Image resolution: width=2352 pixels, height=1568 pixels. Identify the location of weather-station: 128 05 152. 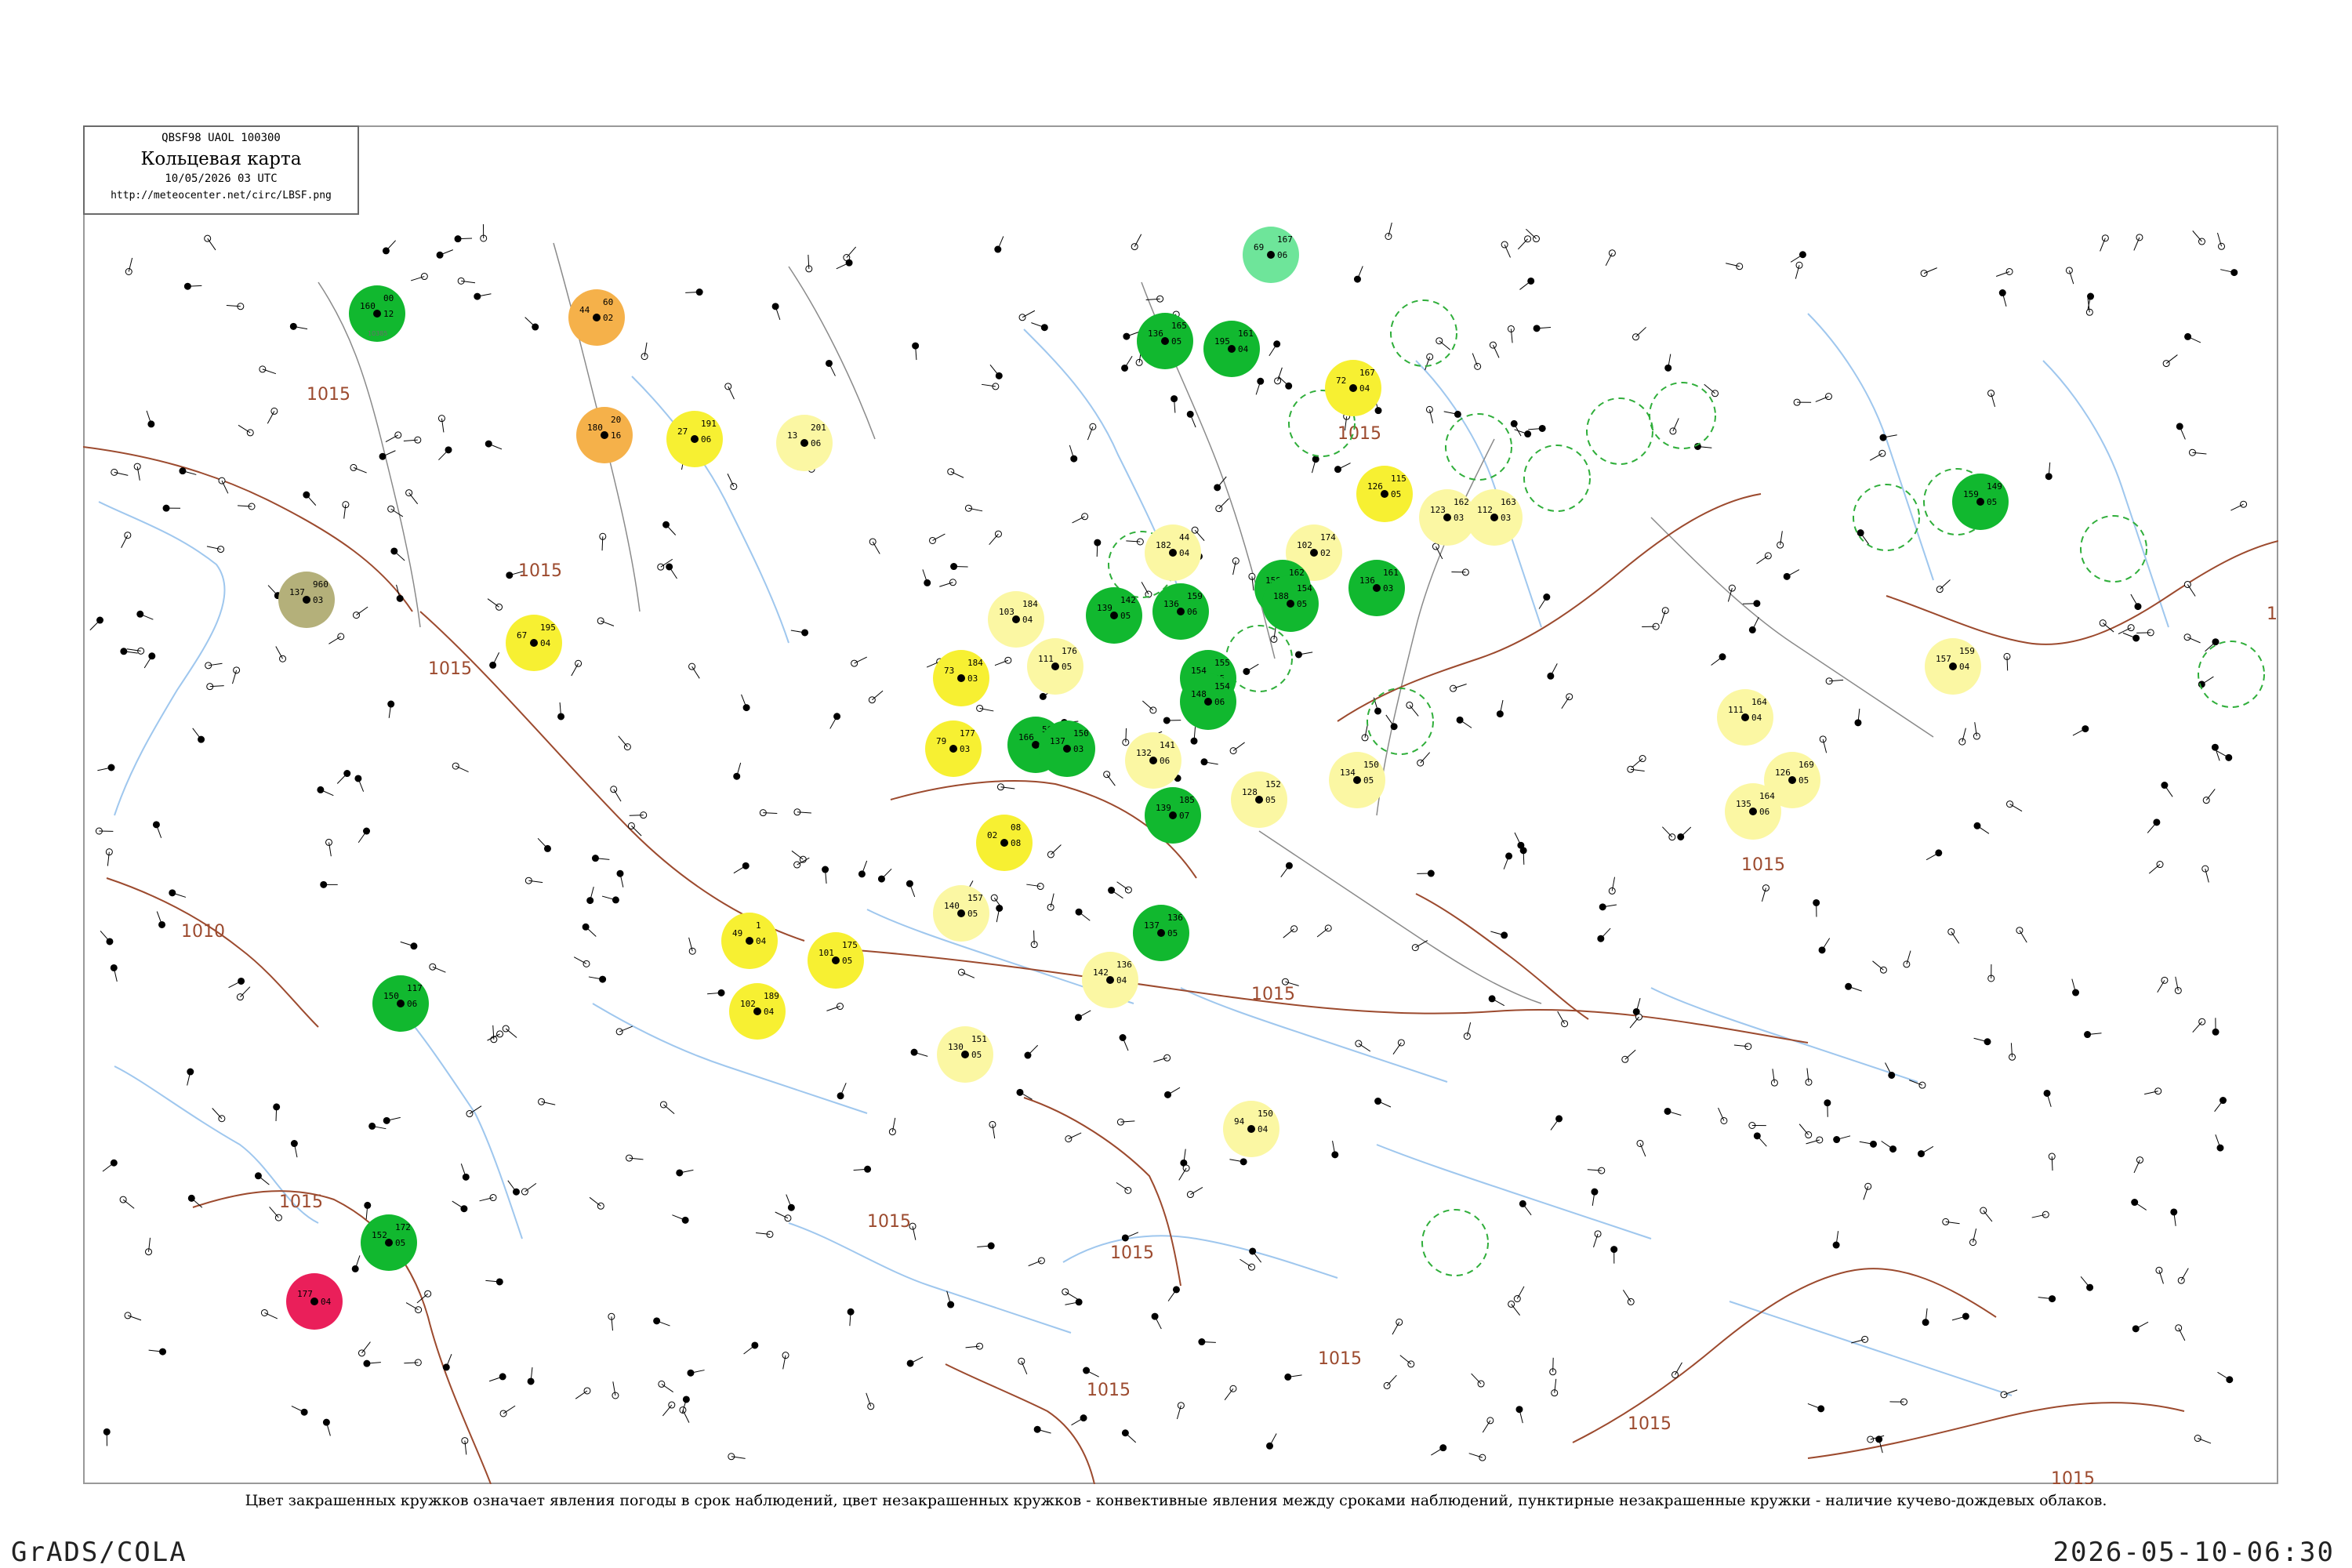
(1259, 799).